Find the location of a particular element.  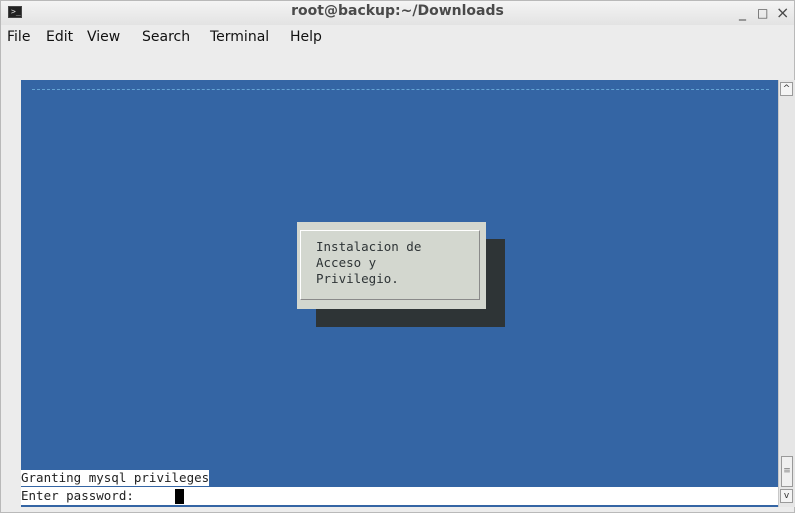

scroll-up-arrow-icon: ^ is located at coordinates (786, 89).